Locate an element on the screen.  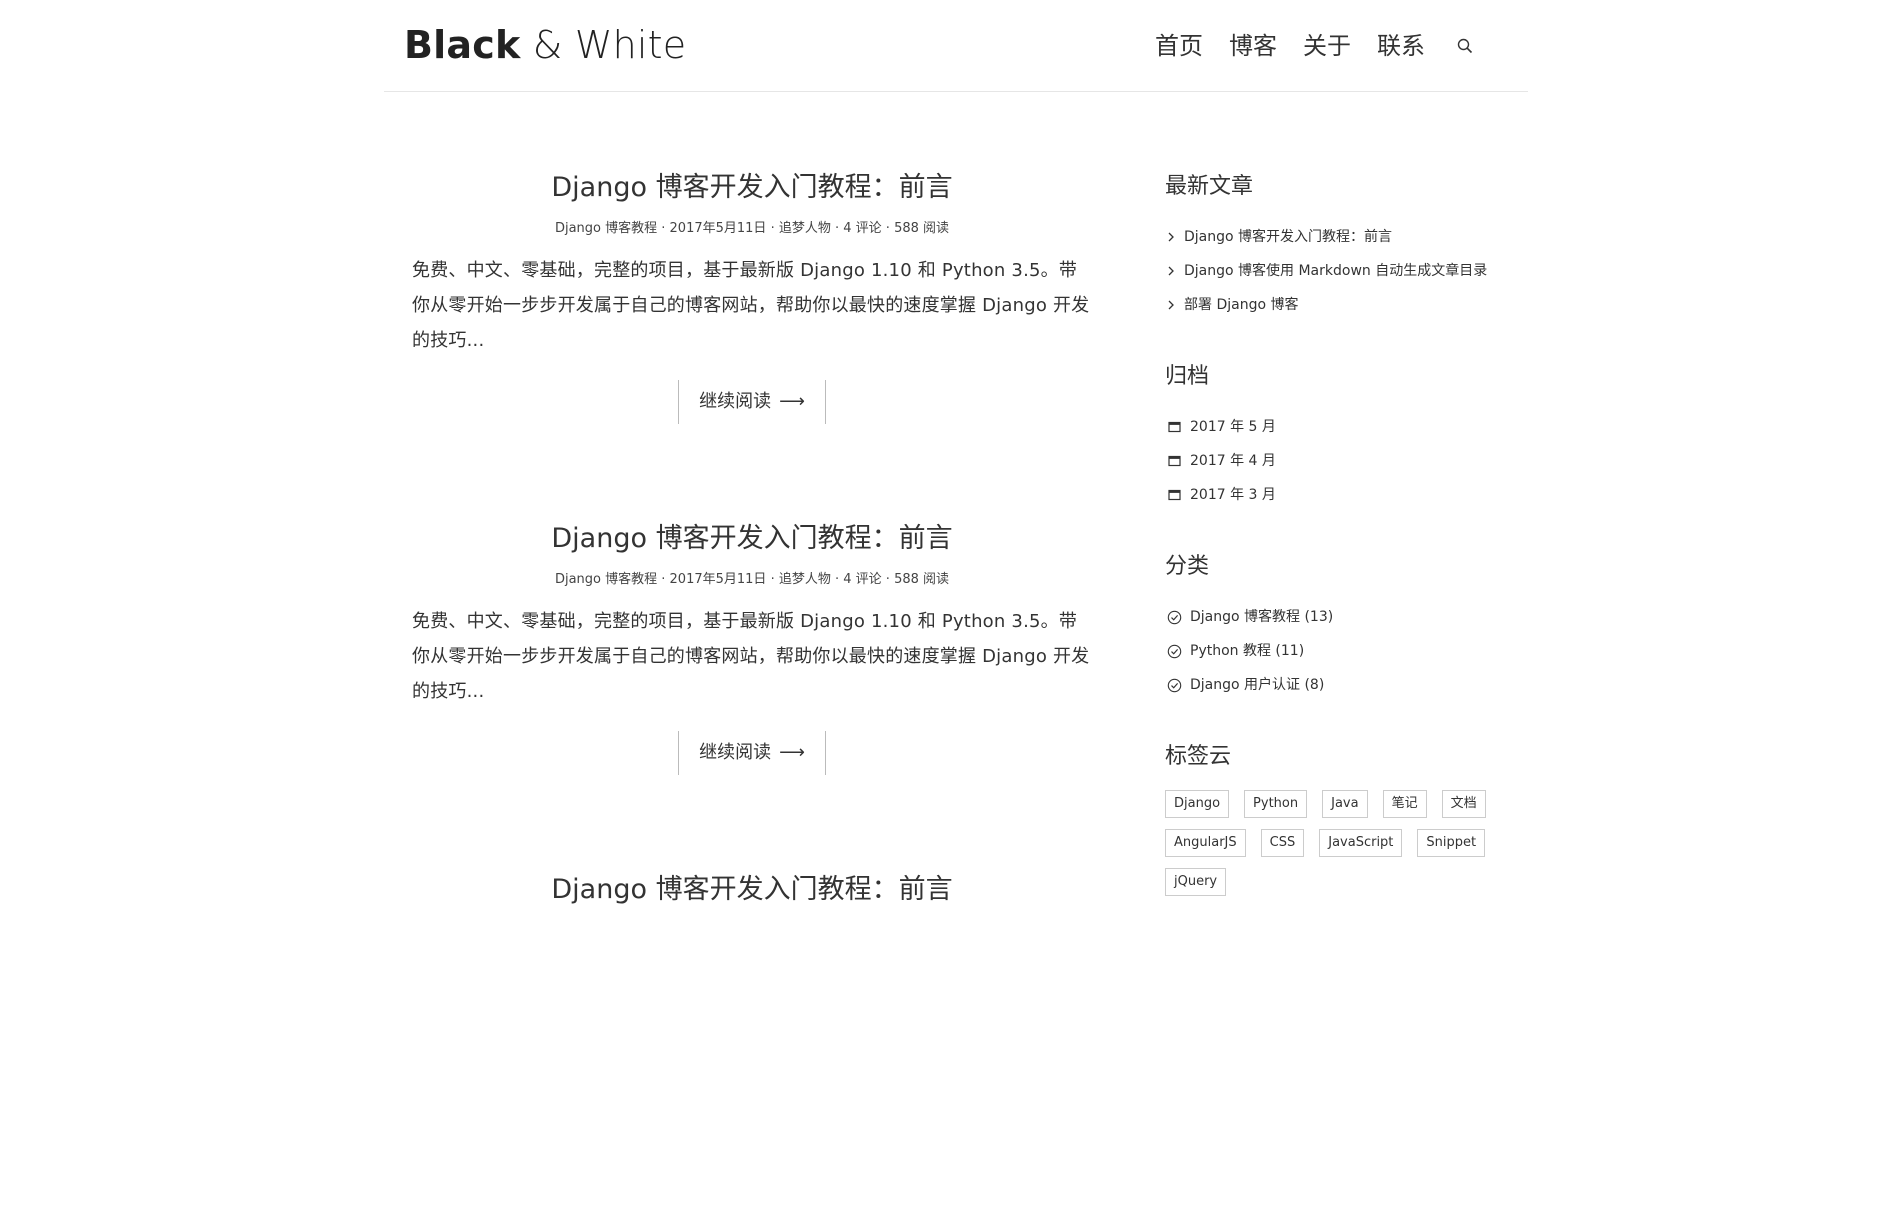
widget-title: 分类 is located at coordinates (1187, 566).